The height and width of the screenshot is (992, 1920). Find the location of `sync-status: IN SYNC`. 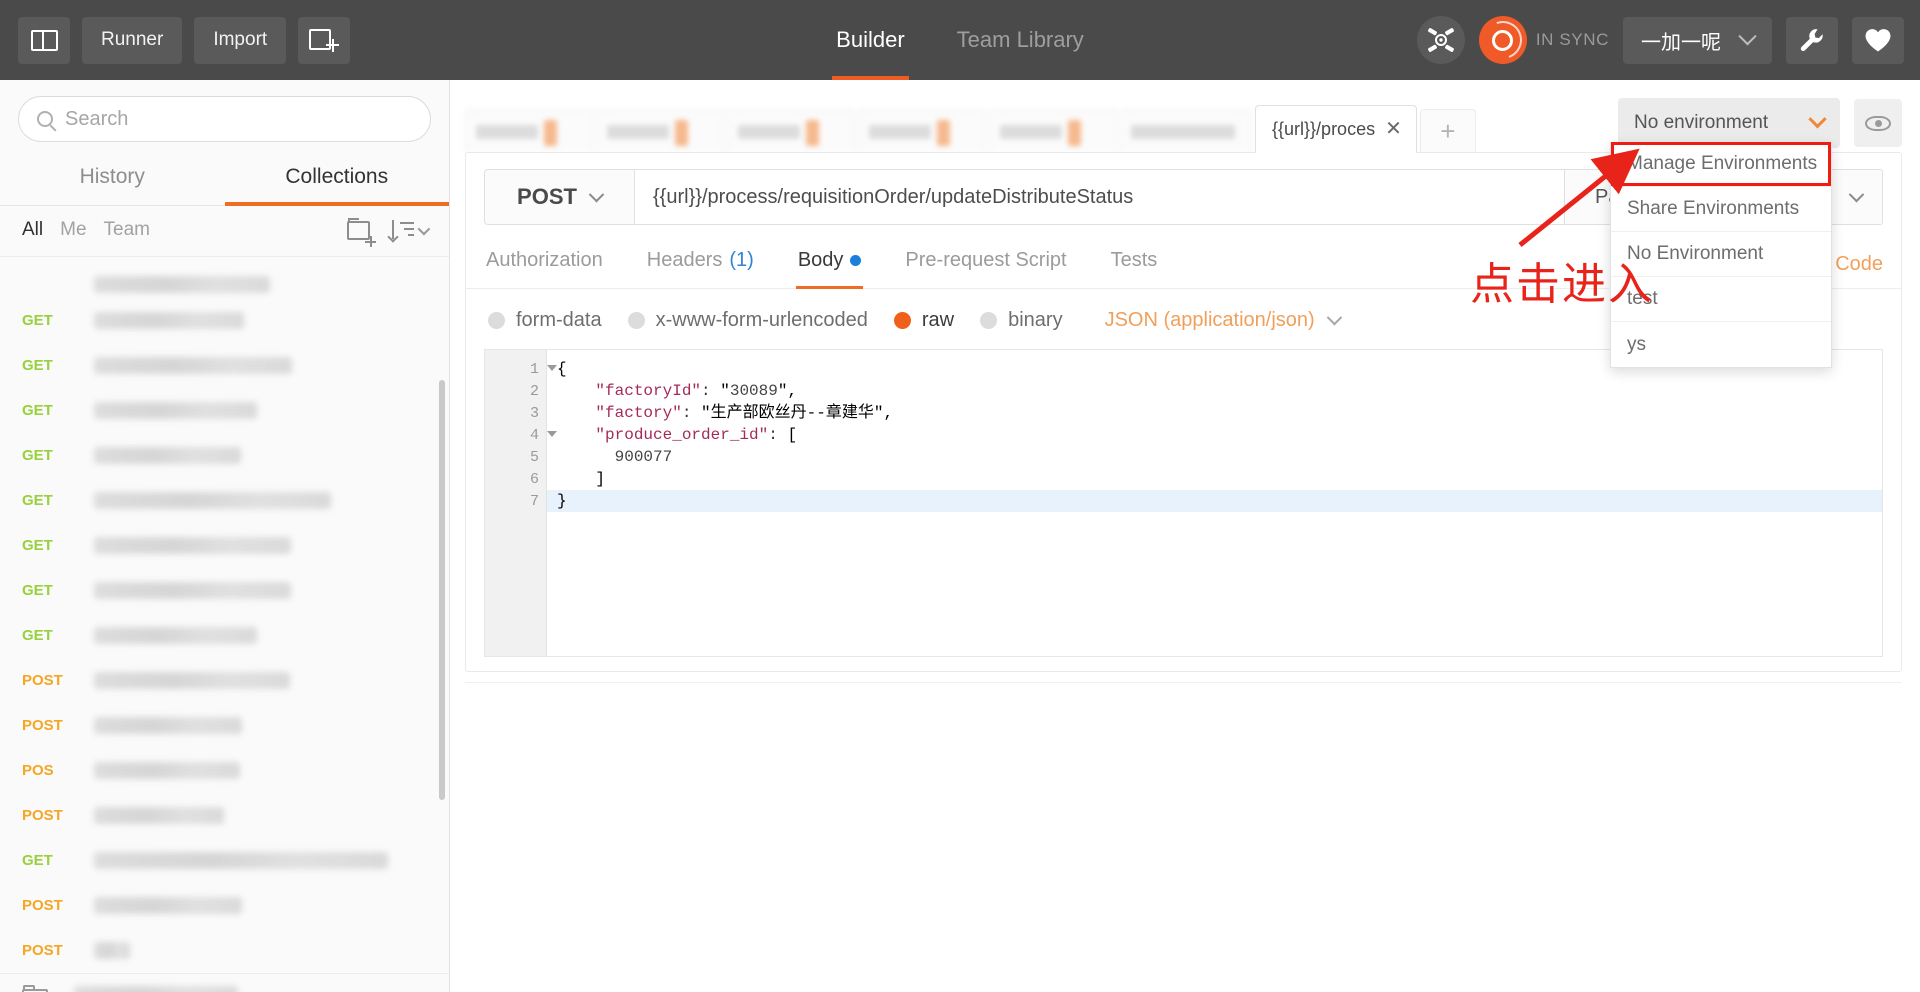

sync-status: IN SYNC is located at coordinates (1543, 40).